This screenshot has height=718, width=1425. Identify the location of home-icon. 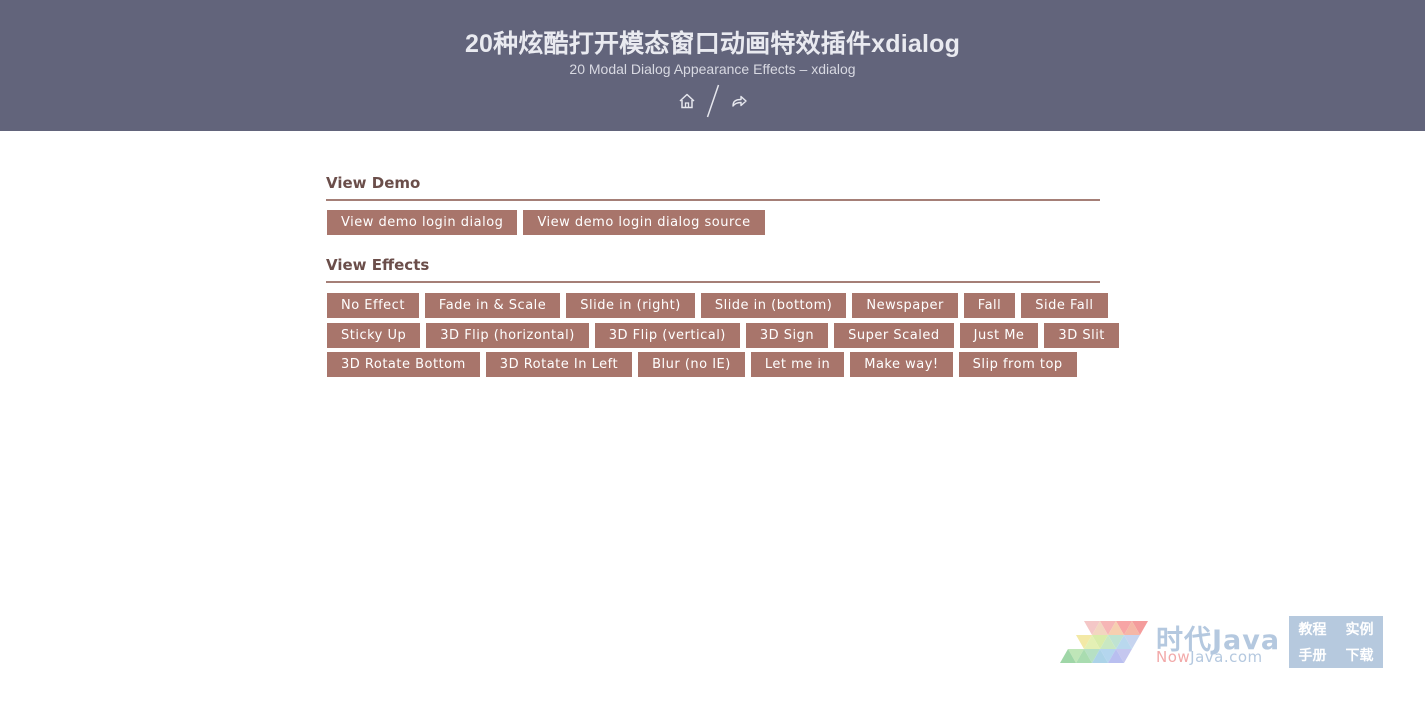
(687, 101).